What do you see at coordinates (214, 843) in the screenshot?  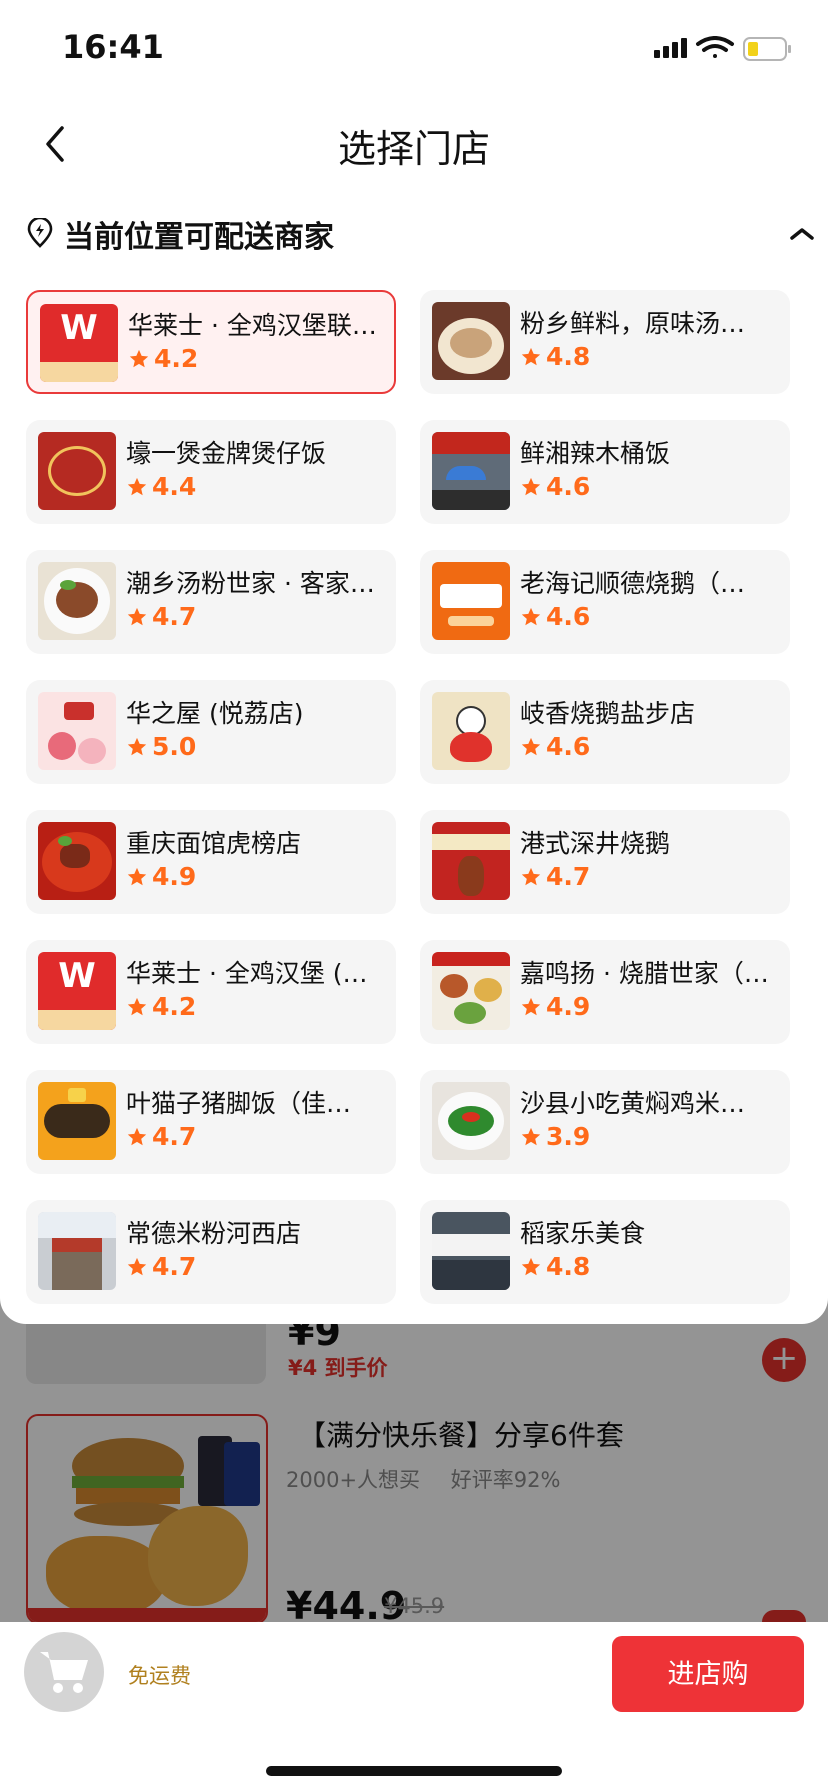 I see `store-name: 重庆面馆虎榜店` at bounding box center [214, 843].